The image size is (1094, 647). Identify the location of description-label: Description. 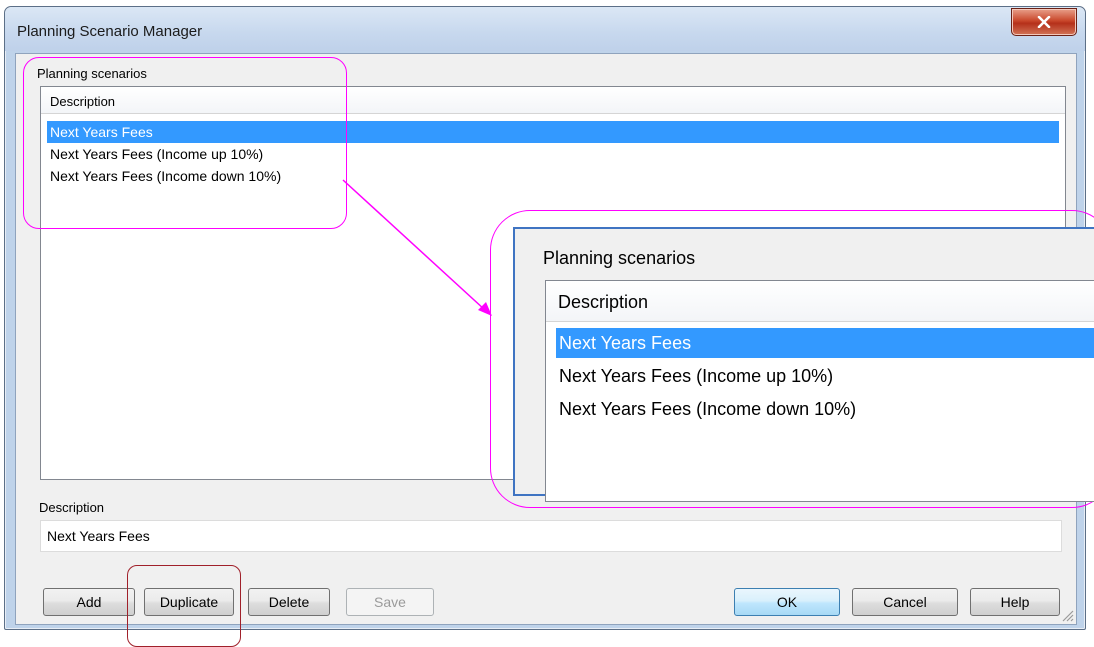
(72, 507).